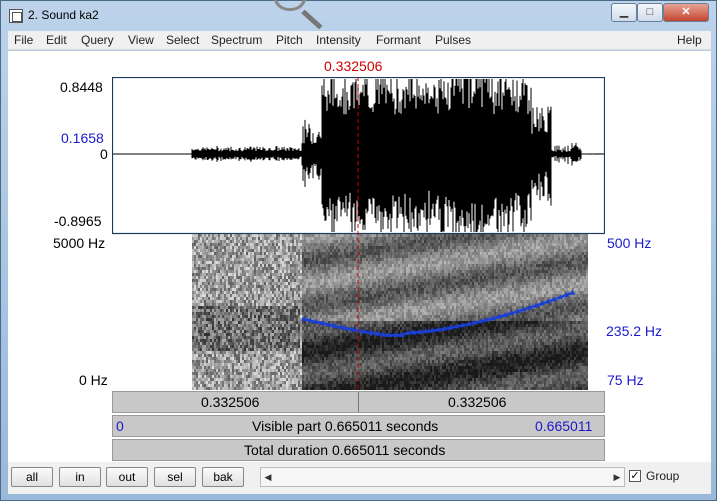  What do you see at coordinates (182, 40) in the screenshot?
I see `menu-select: Select` at bounding box center [182, 40].